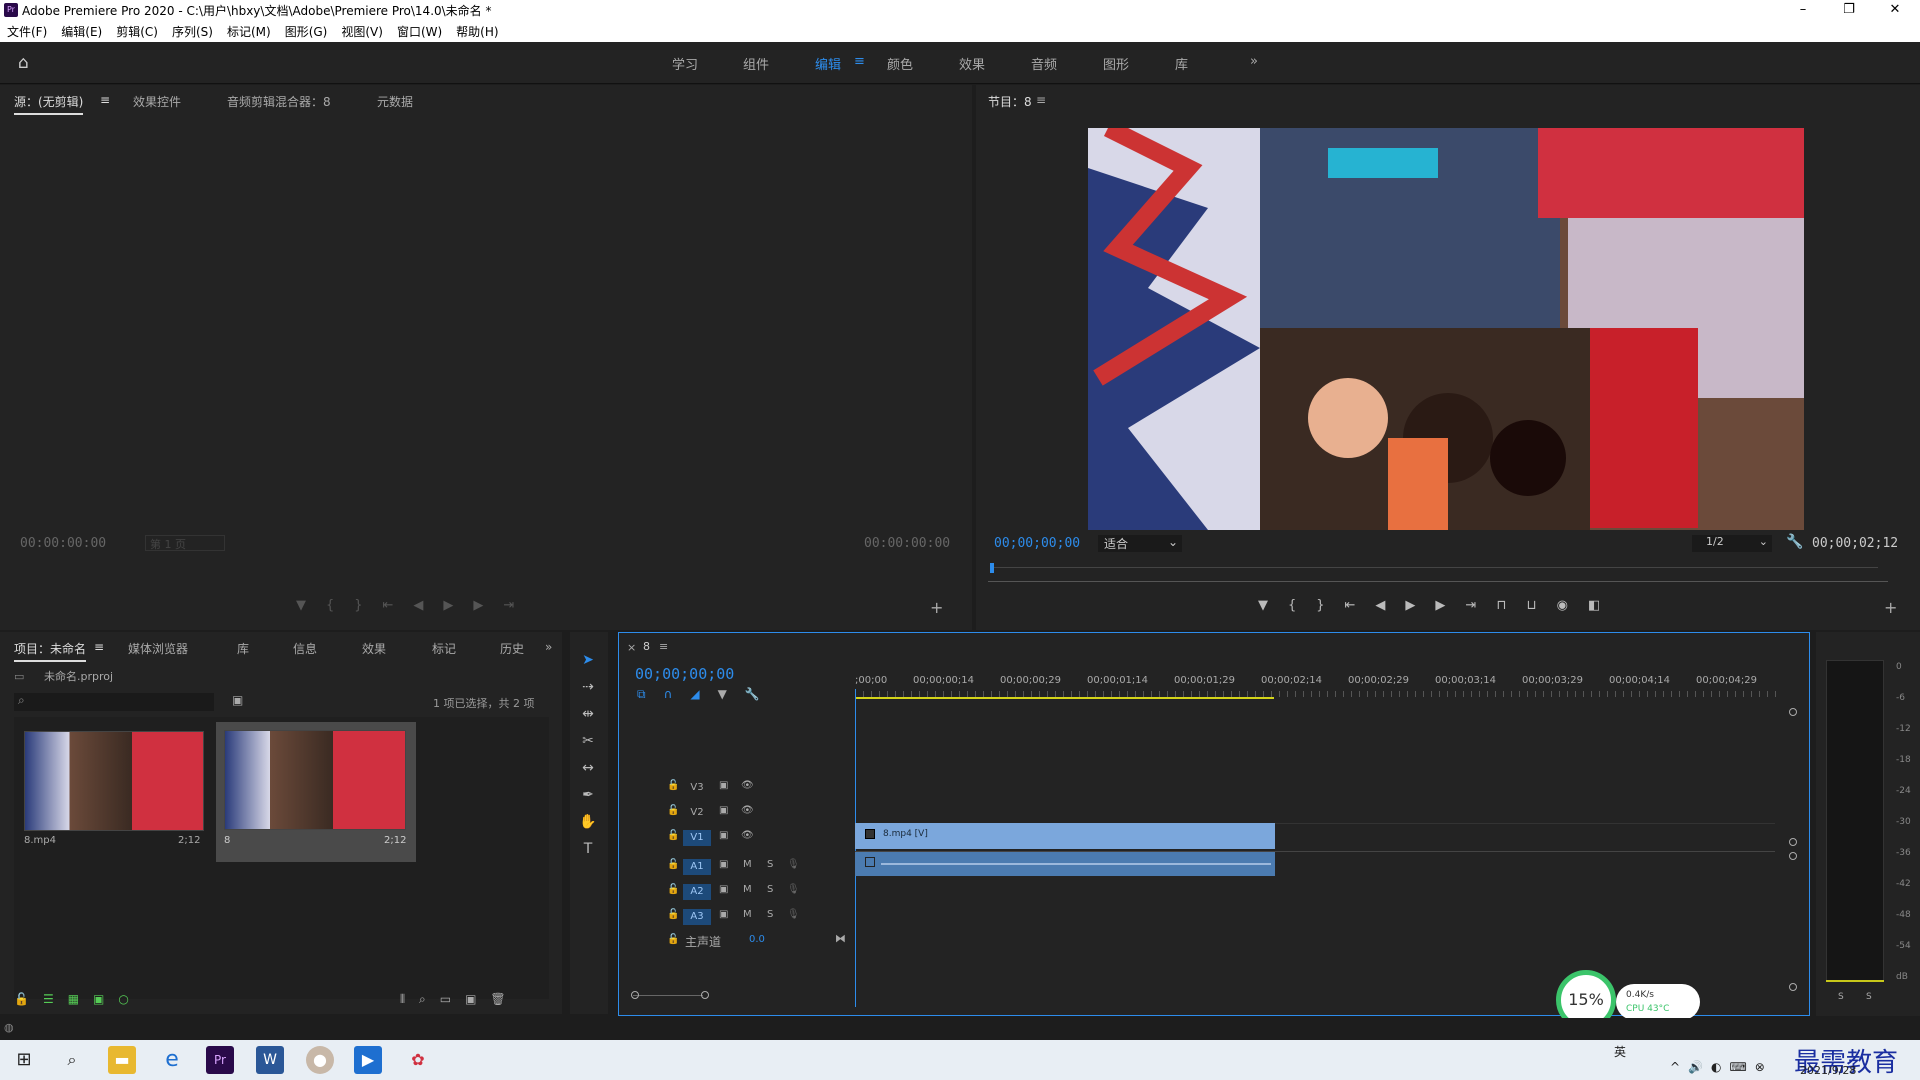 This screenshot has width=1920, height=1080. I want to click on project-item-clip: 8.mp4 2;12, so click(112, 787).